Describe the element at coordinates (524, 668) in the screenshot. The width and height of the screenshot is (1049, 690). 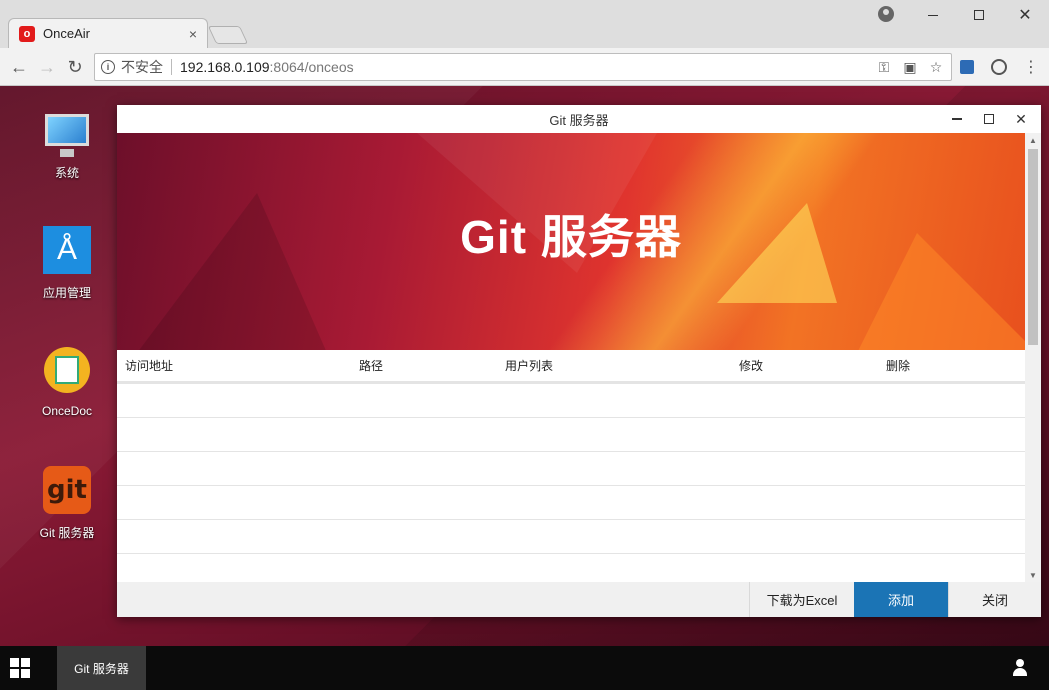
I see `taskbar: Git 服务器` at that location.